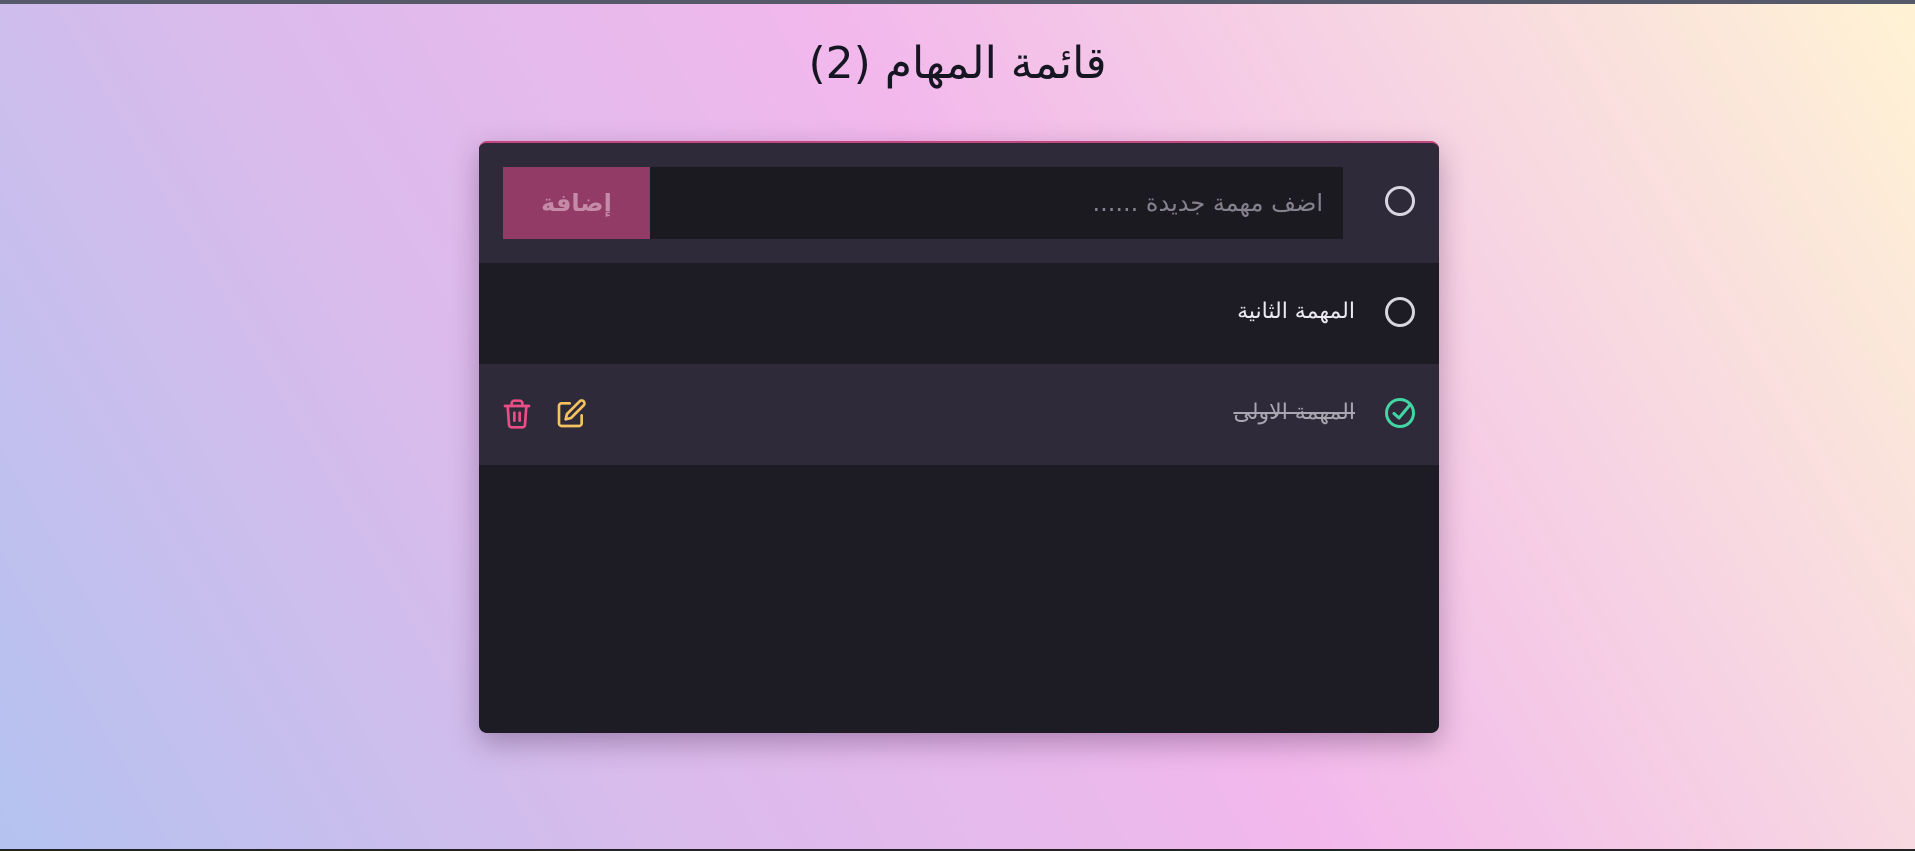 This screenshot has width=1915, height=851. What do you see at coordinates (993, 203) in the screenshot?
I see `new-task-input` at bounding box center [993, 203].